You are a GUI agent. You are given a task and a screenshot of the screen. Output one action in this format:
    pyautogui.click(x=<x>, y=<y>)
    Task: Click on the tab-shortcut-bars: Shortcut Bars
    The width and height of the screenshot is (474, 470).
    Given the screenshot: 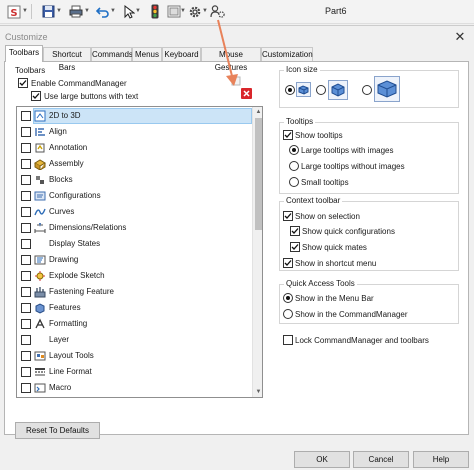 What is the action you would take?
    pyautogui.click(x=67, y=59)
    